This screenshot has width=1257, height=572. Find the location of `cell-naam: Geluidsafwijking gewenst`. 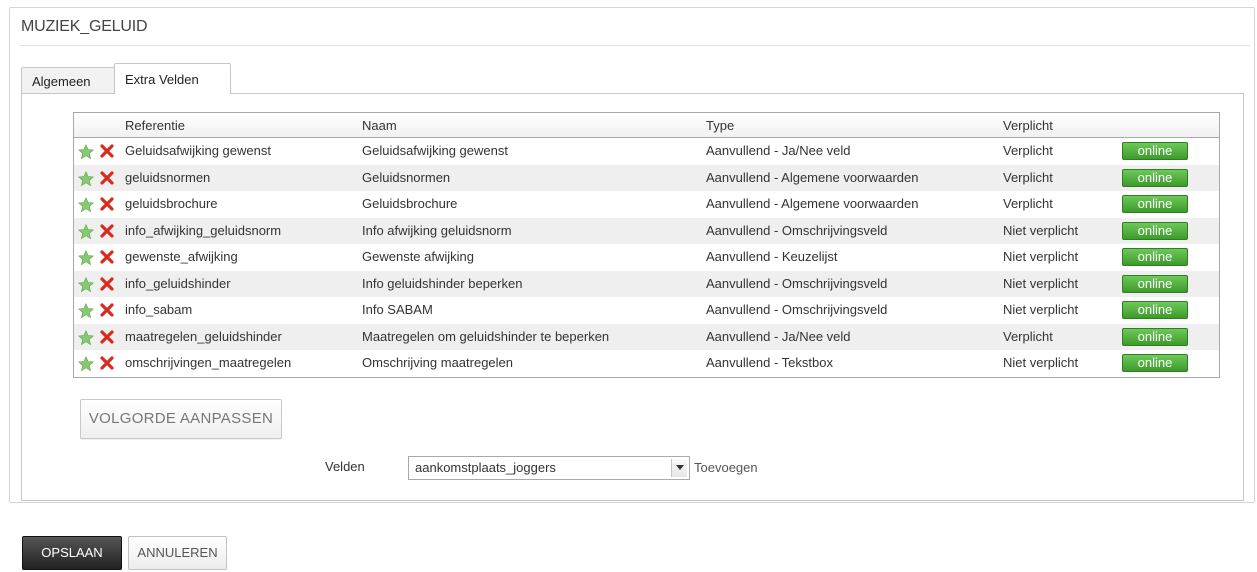

cell-naam: Geluidsafwijking gewenst is located at coordinates (435, 150).